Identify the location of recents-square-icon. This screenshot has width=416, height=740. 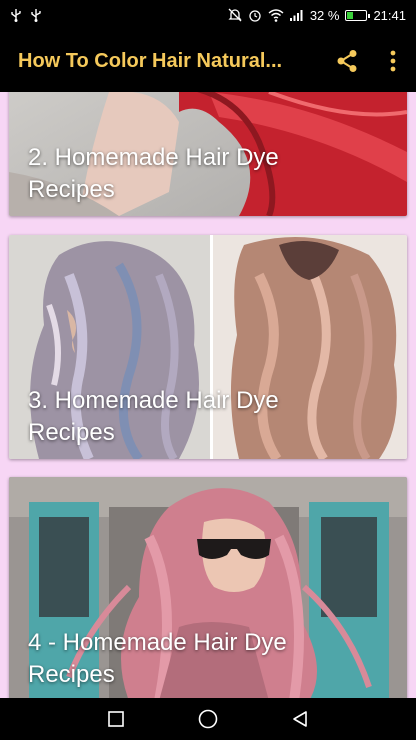
(116, 719).